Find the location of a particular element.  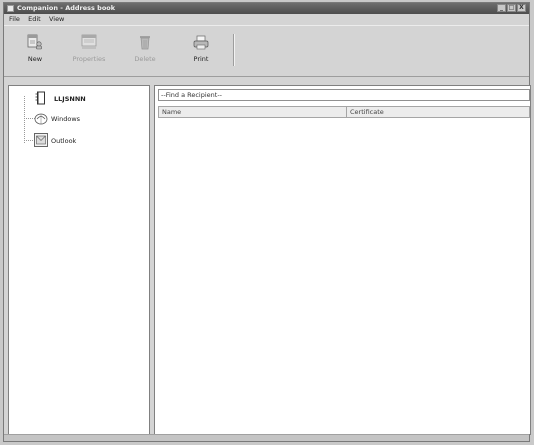

properties-button: Properties is located at coordinates (89, 51).